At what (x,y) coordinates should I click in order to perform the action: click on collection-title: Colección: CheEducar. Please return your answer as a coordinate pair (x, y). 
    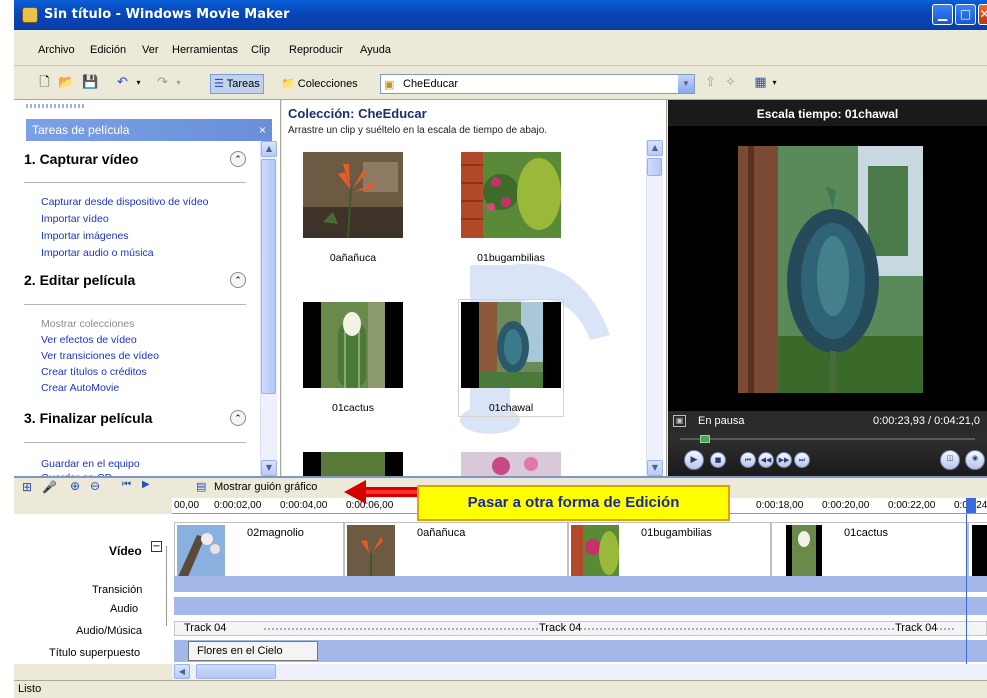
    Looking at the image, I should click on (357, 113).